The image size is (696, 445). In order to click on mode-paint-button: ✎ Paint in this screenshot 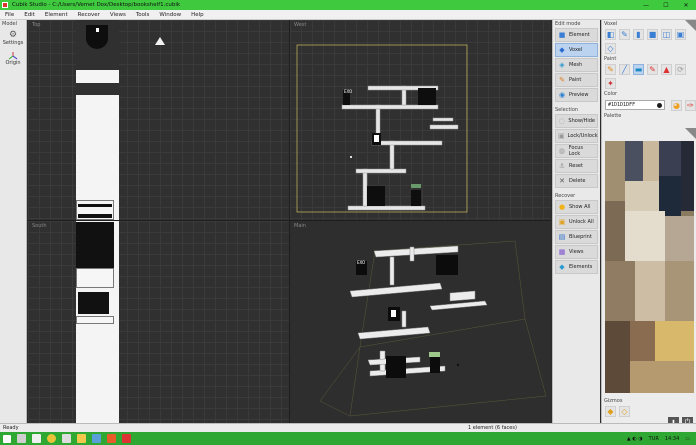, I will do `click(576, 80)`.